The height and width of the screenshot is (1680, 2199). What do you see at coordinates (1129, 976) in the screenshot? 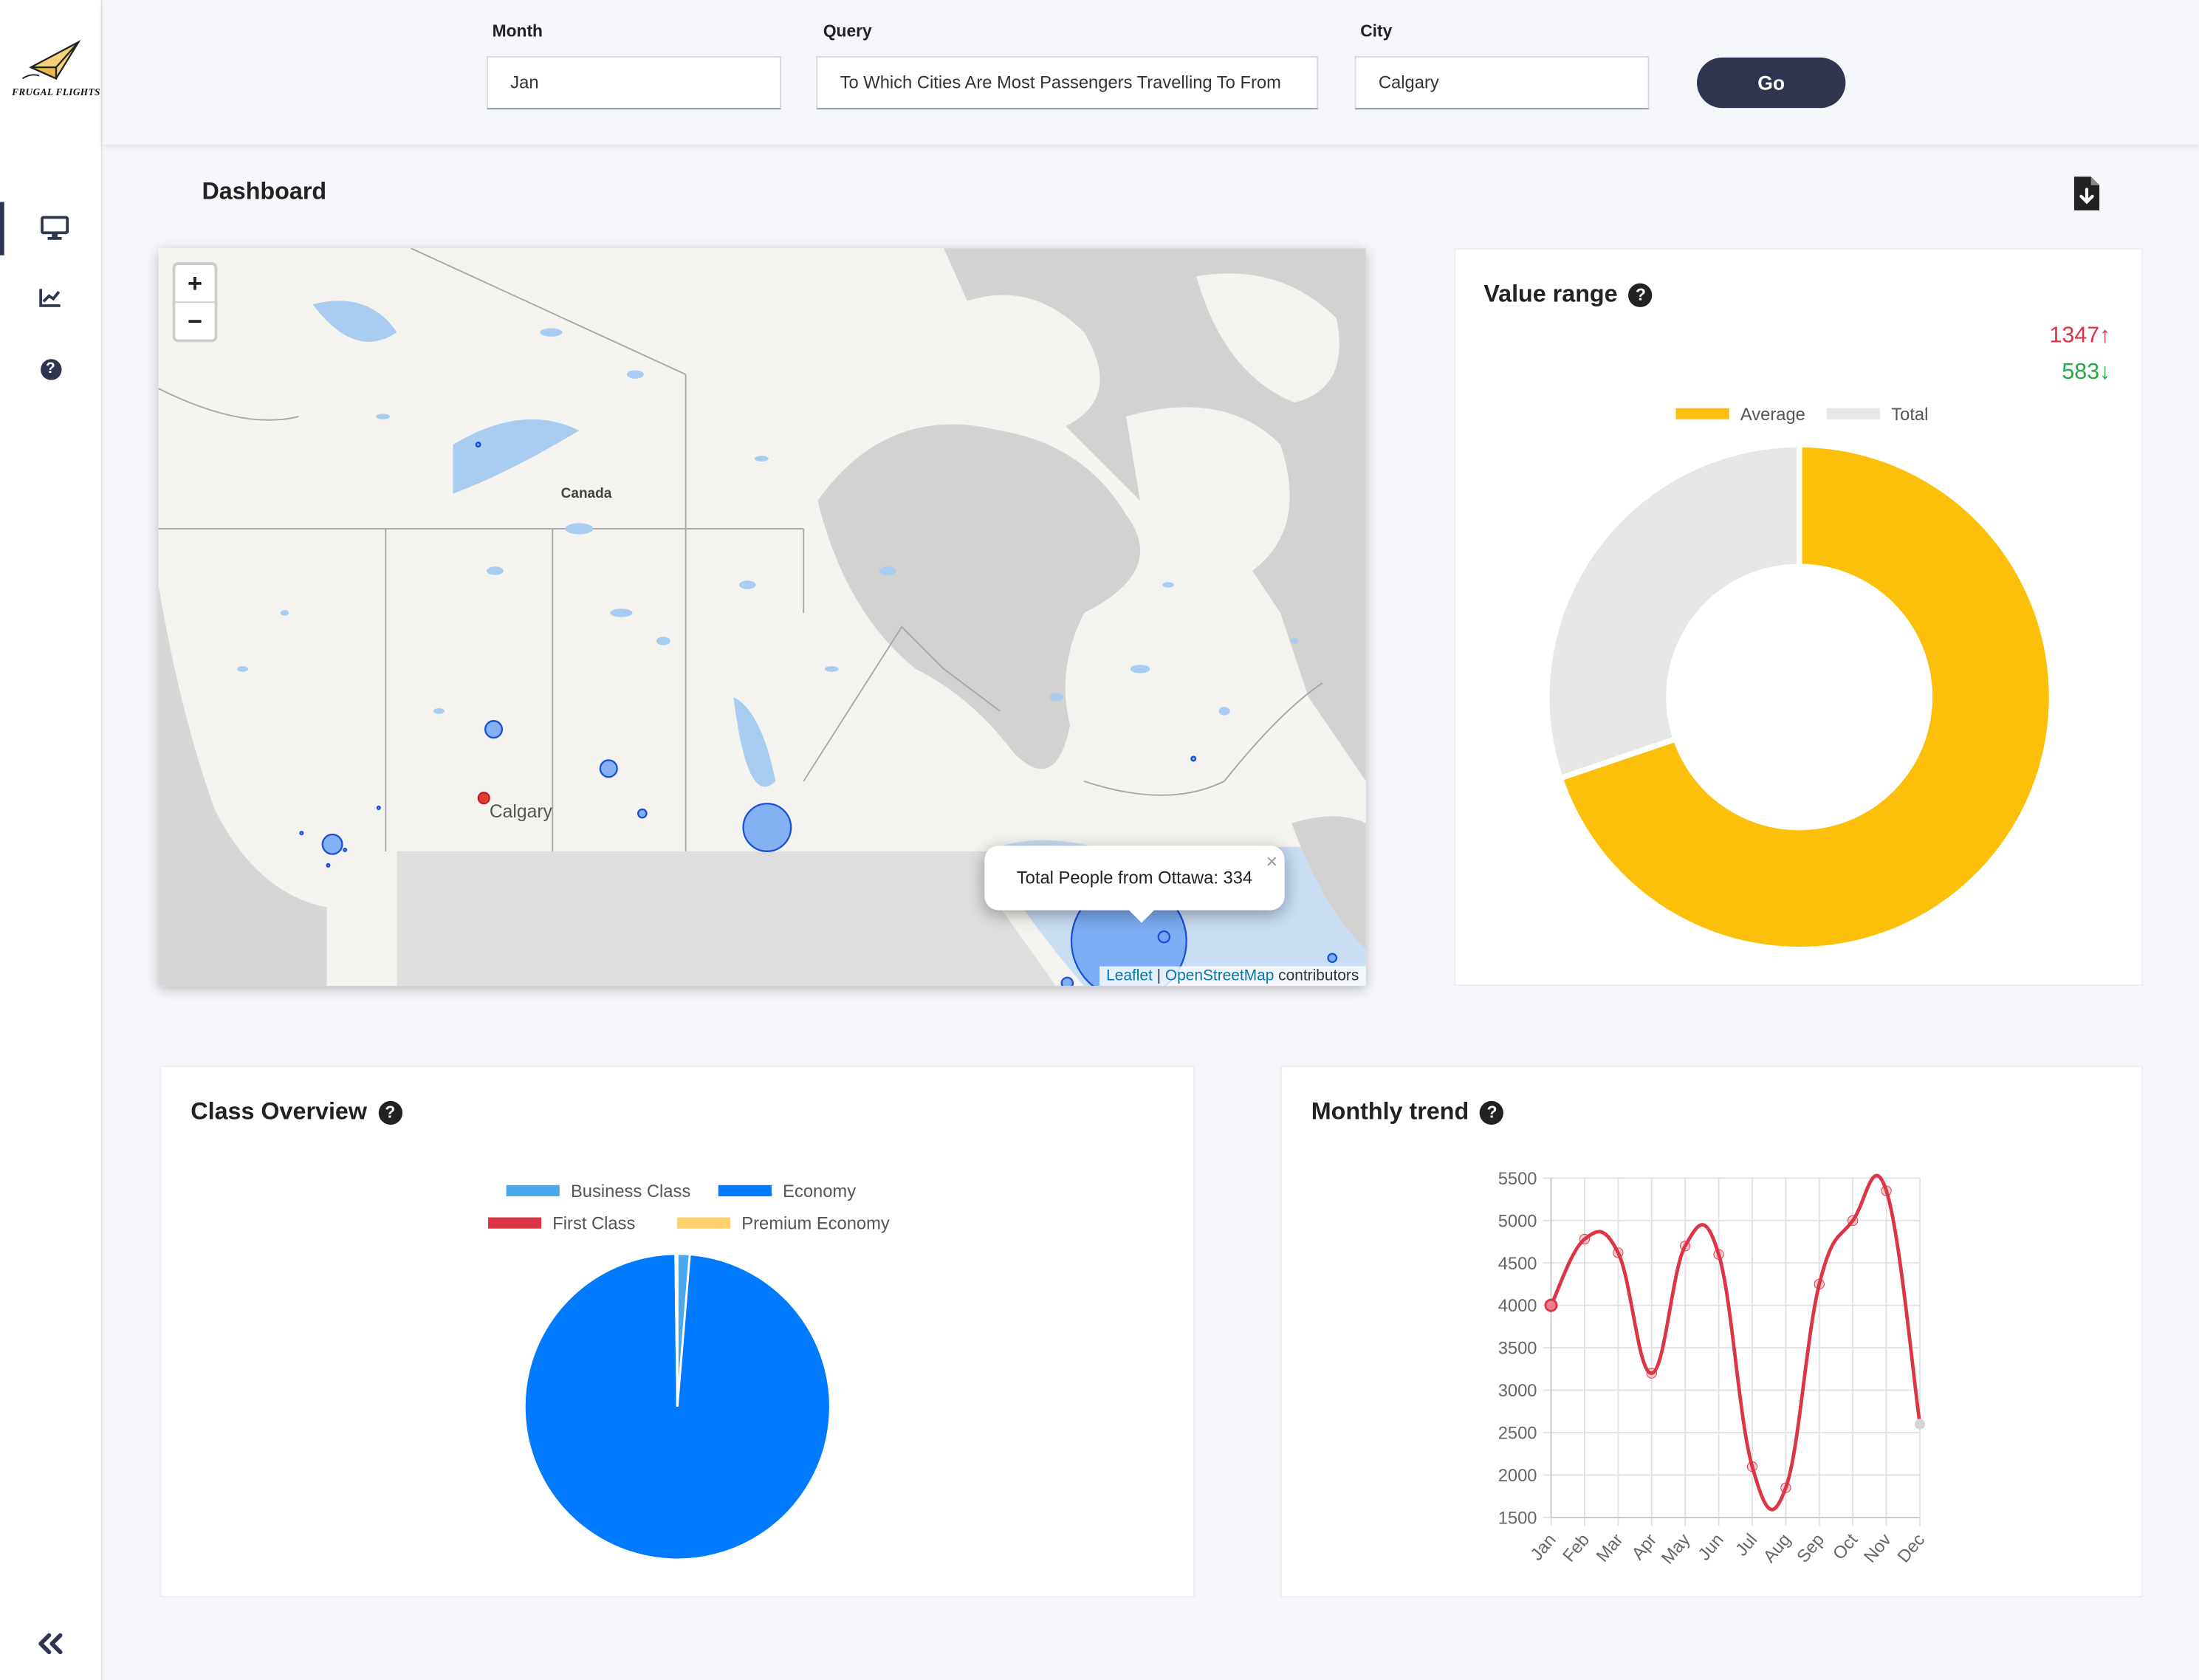
I see `leaflet-link: Leaflet` at bounding box center [1129, 976].